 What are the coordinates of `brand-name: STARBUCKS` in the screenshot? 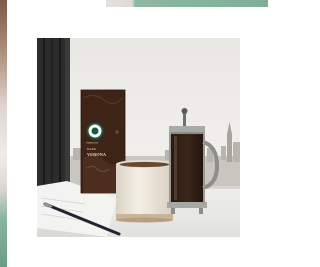 It's located at (92, 142).